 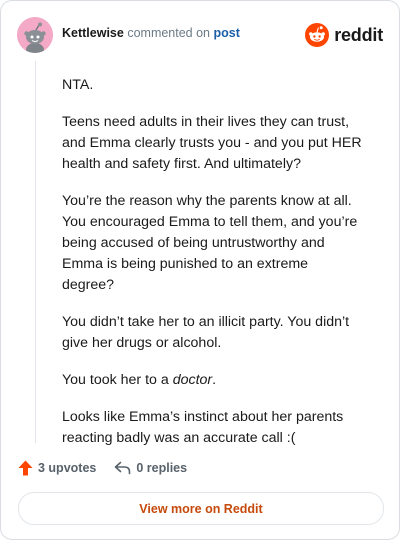 I want to click on paragraph-text: ., so click(x=214, y=380).